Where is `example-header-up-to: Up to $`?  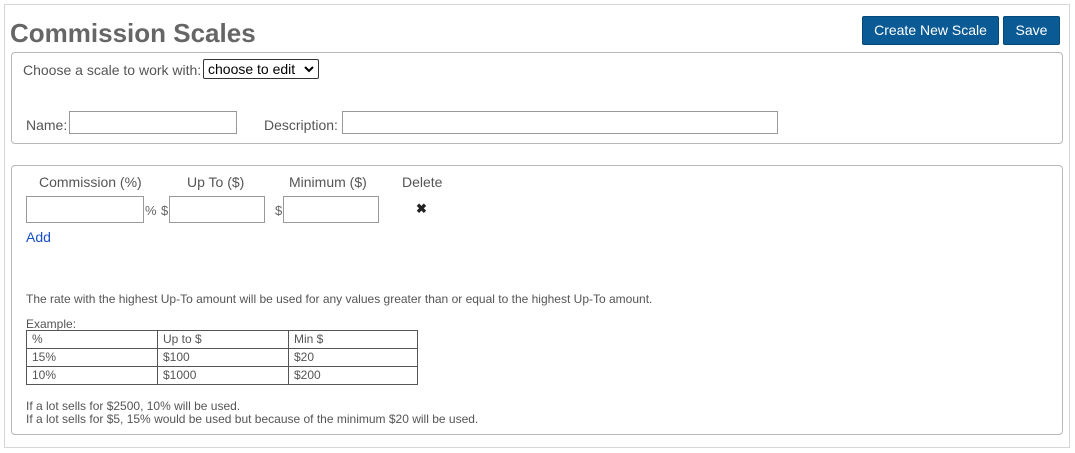 example-header-up-to: Up to $ is located at coordinates (223, 339).